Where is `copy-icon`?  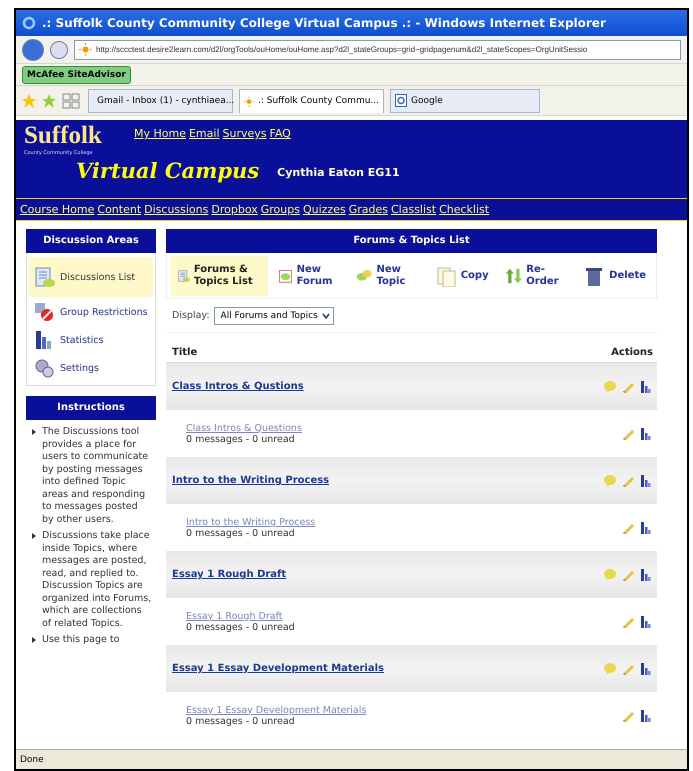
copy-icon is located at coordinates (445, 275).